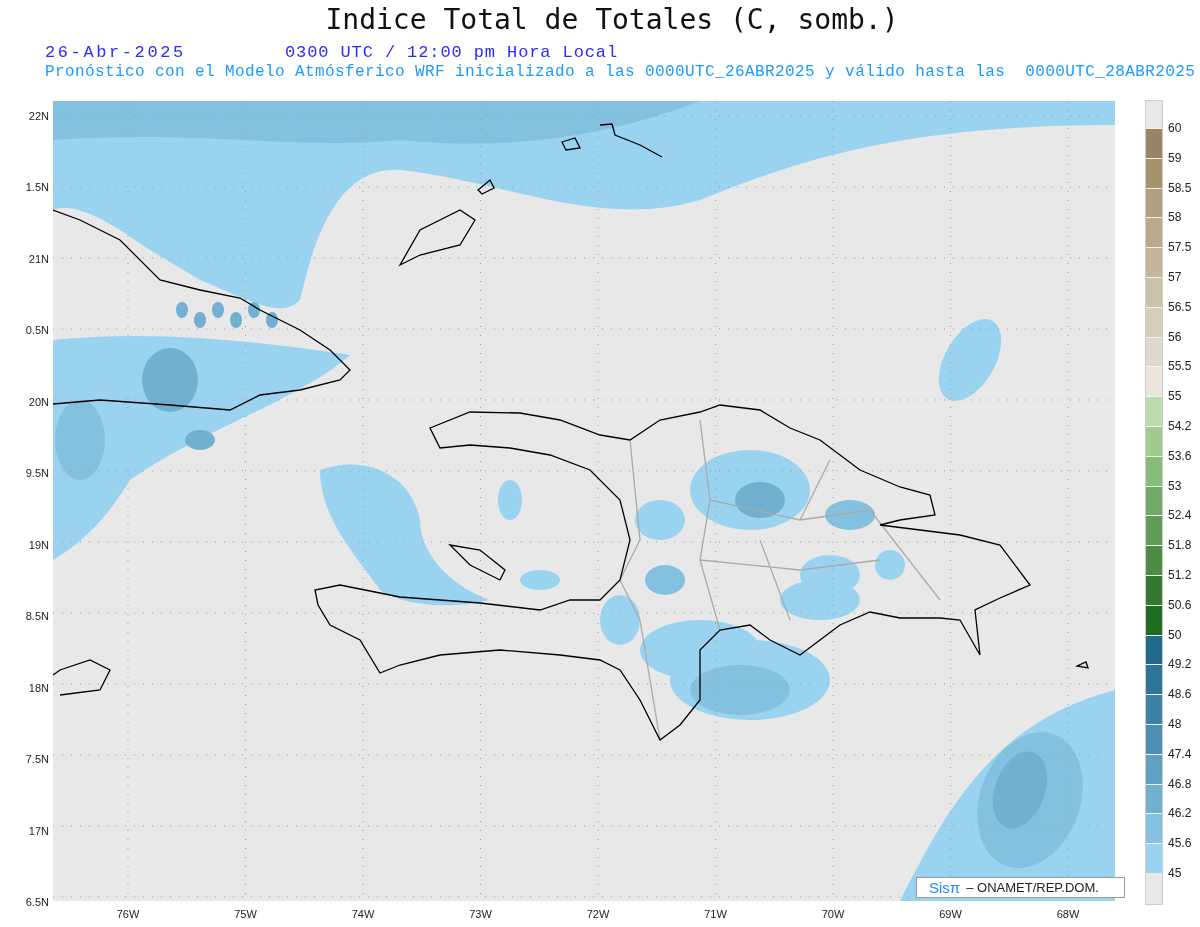 The image size is (1200, 927). Describe the element at coordinates (1175, 128) in the screenshot. I see `scale-label: 60` at that location.